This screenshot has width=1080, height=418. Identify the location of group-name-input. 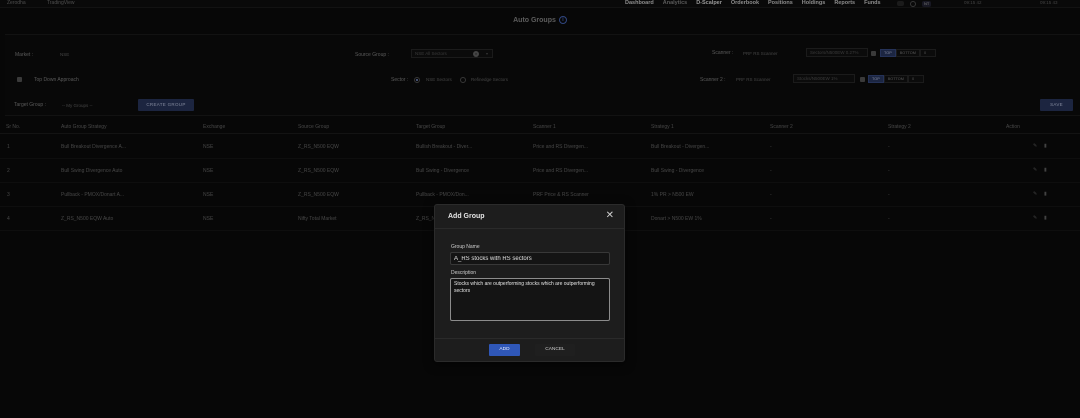
(530, 258).